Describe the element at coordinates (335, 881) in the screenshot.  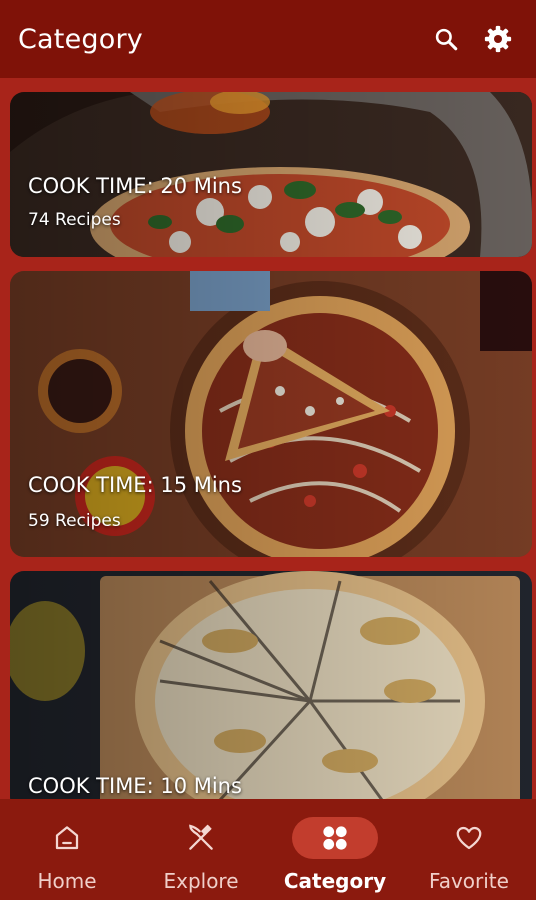
I see `nav-category-label: Category` at that location.